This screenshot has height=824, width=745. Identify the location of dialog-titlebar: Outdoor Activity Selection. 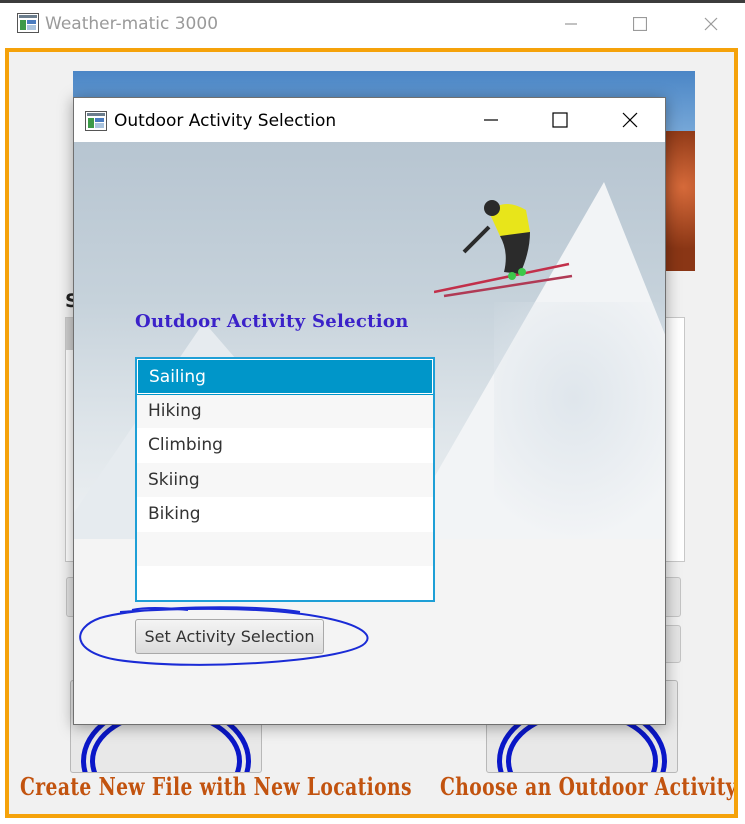
(369, 120).